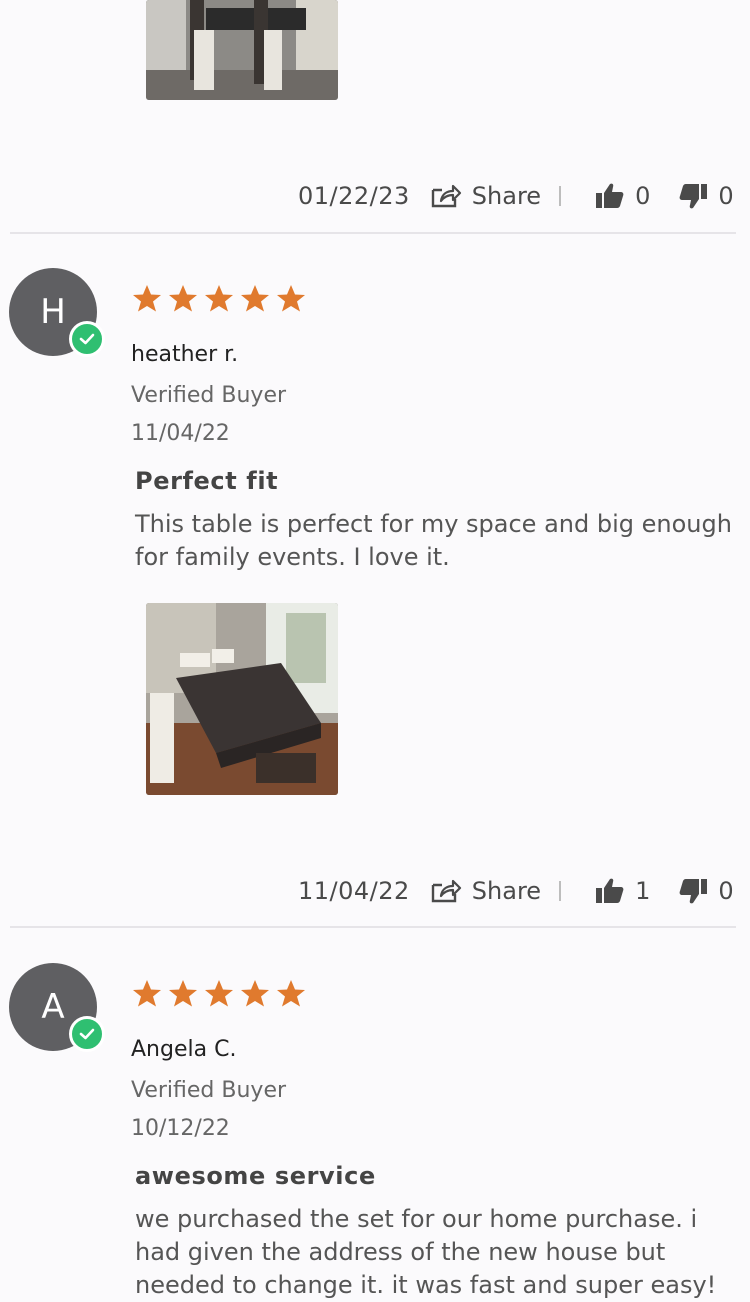  What do you see at coordinates (354, 196) in the screenshot?
I see `review-date: 01/22/23` at bounding box center [354, 196].